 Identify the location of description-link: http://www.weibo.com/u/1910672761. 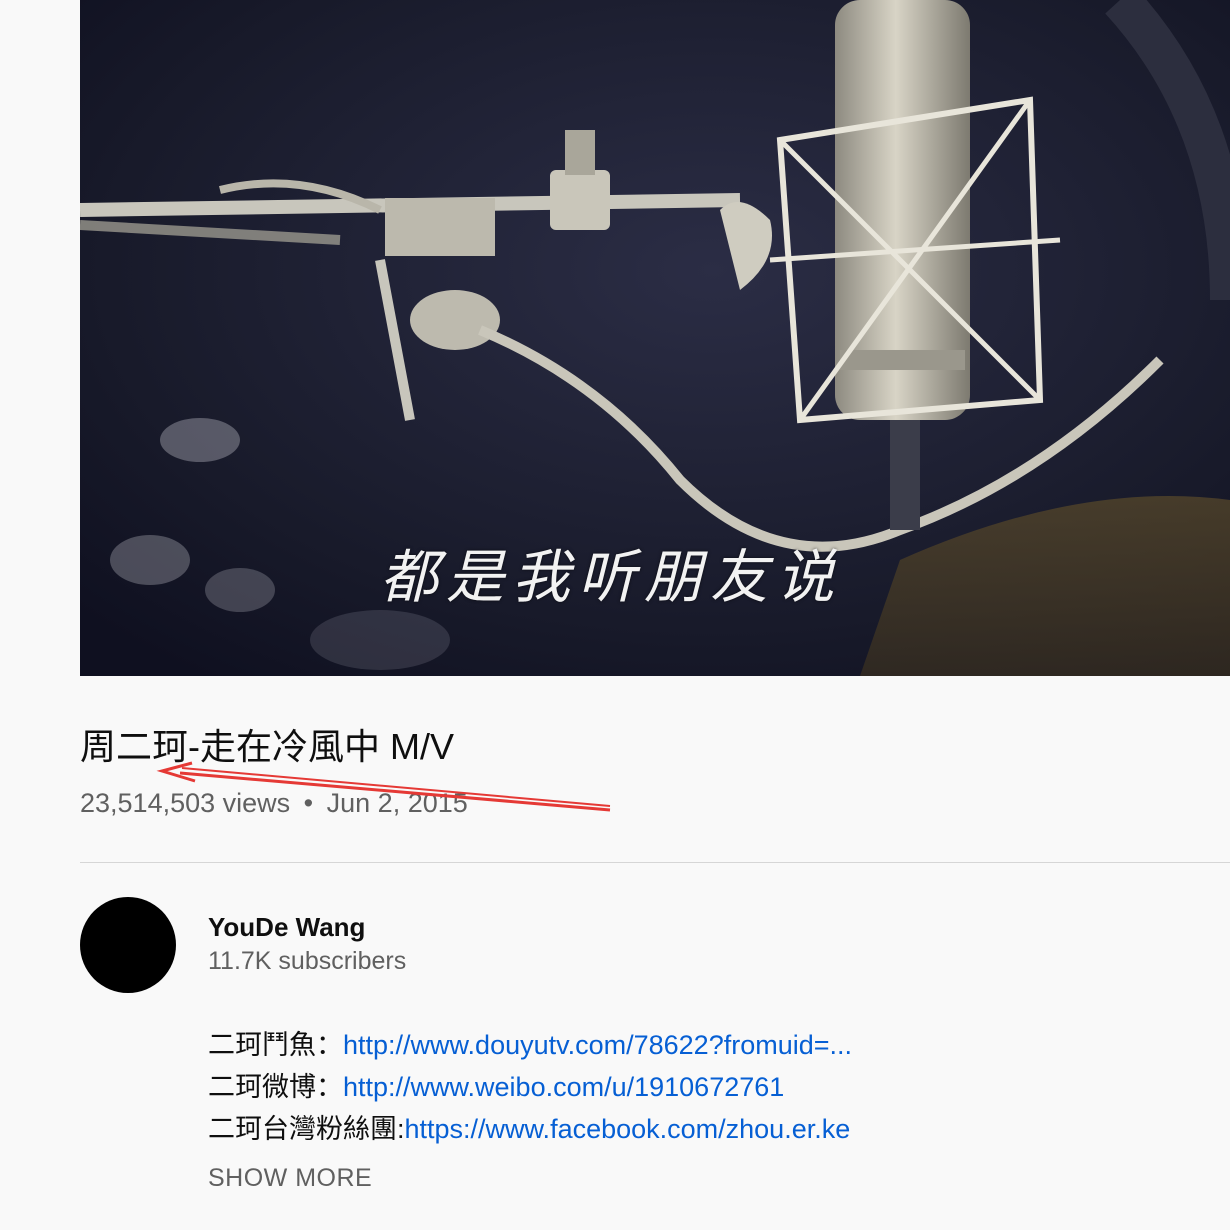
(563, 1087).